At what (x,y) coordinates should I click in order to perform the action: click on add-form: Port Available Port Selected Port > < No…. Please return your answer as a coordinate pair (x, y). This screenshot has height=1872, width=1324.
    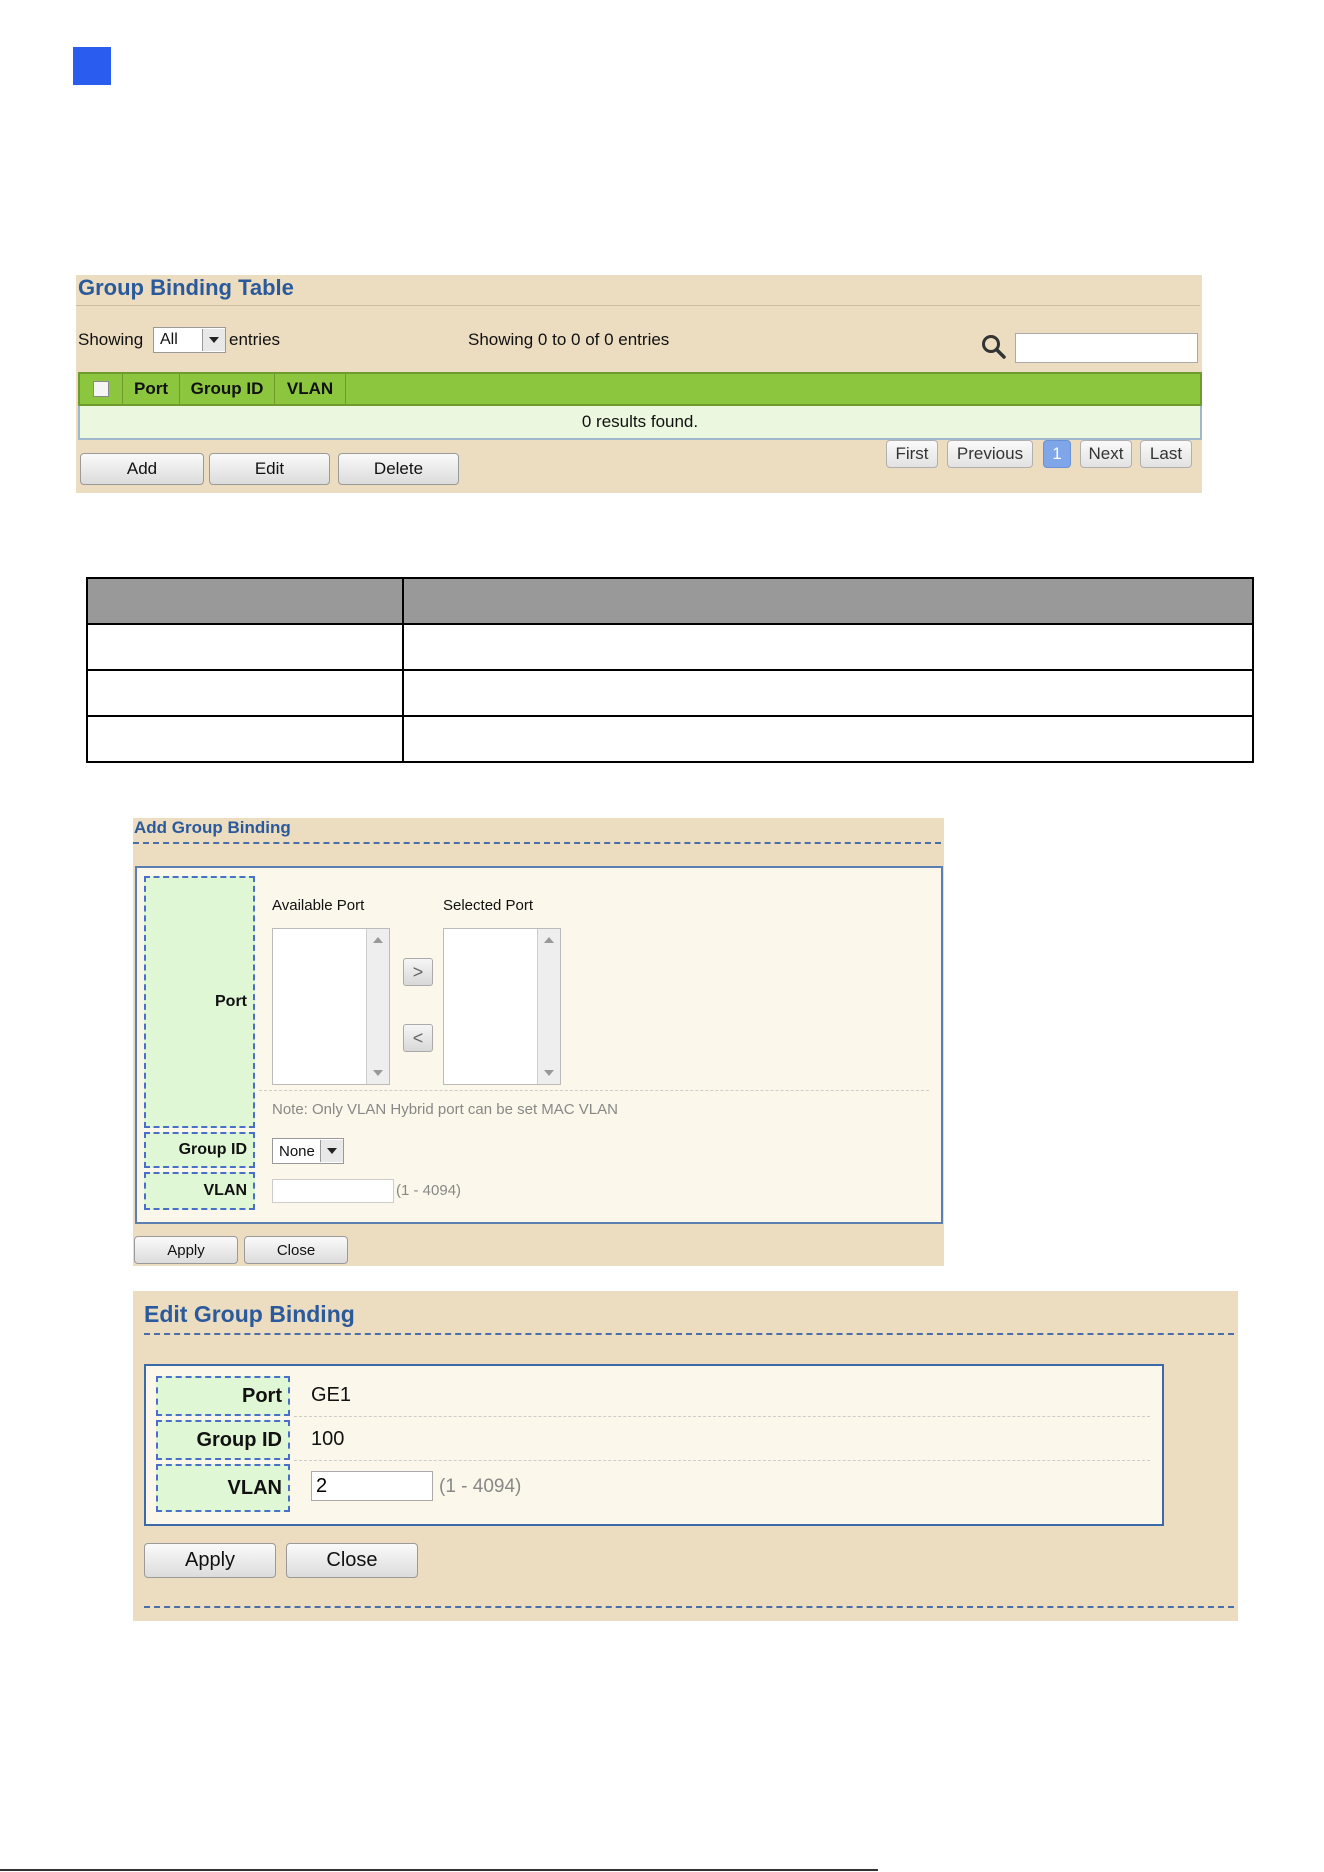
    Looking at the image, I should click on (539, 1045).